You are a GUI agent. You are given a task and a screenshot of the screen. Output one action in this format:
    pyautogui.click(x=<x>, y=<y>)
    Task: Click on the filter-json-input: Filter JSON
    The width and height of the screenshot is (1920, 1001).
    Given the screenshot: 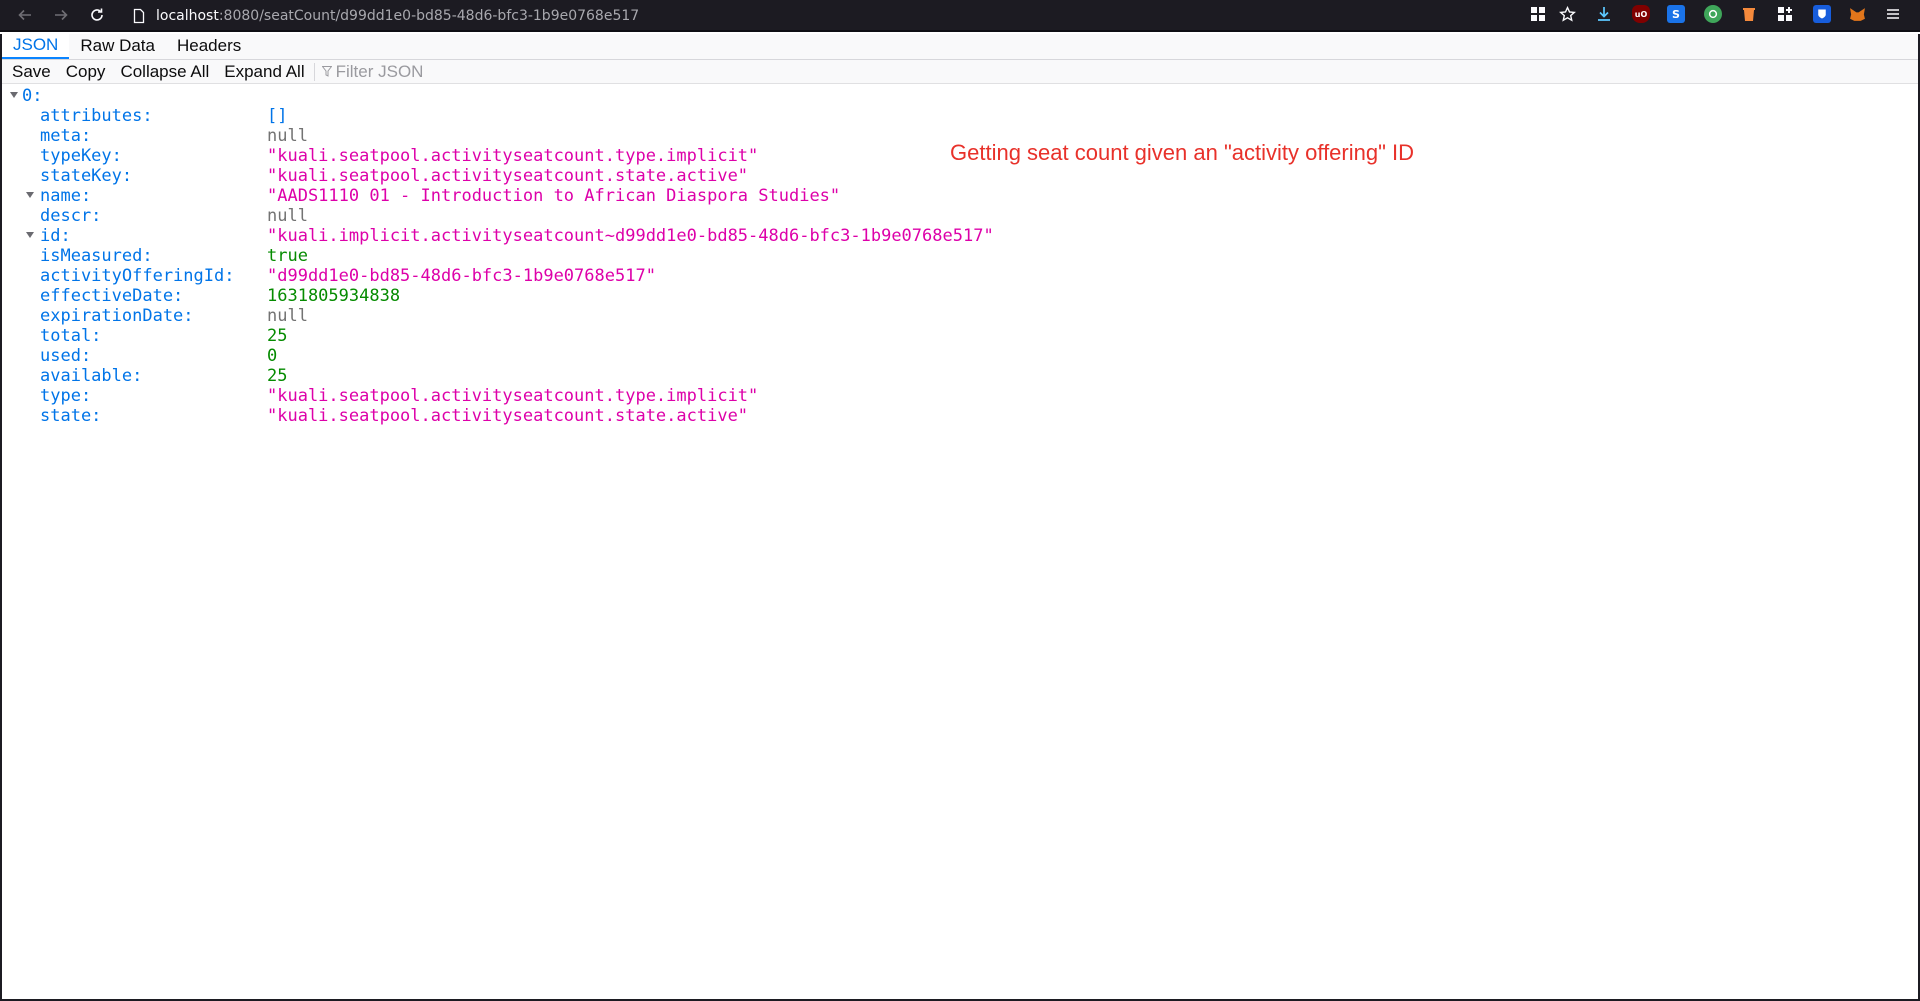 What is the action you would take?
    pyautogui.click(x=372, y=71)
    